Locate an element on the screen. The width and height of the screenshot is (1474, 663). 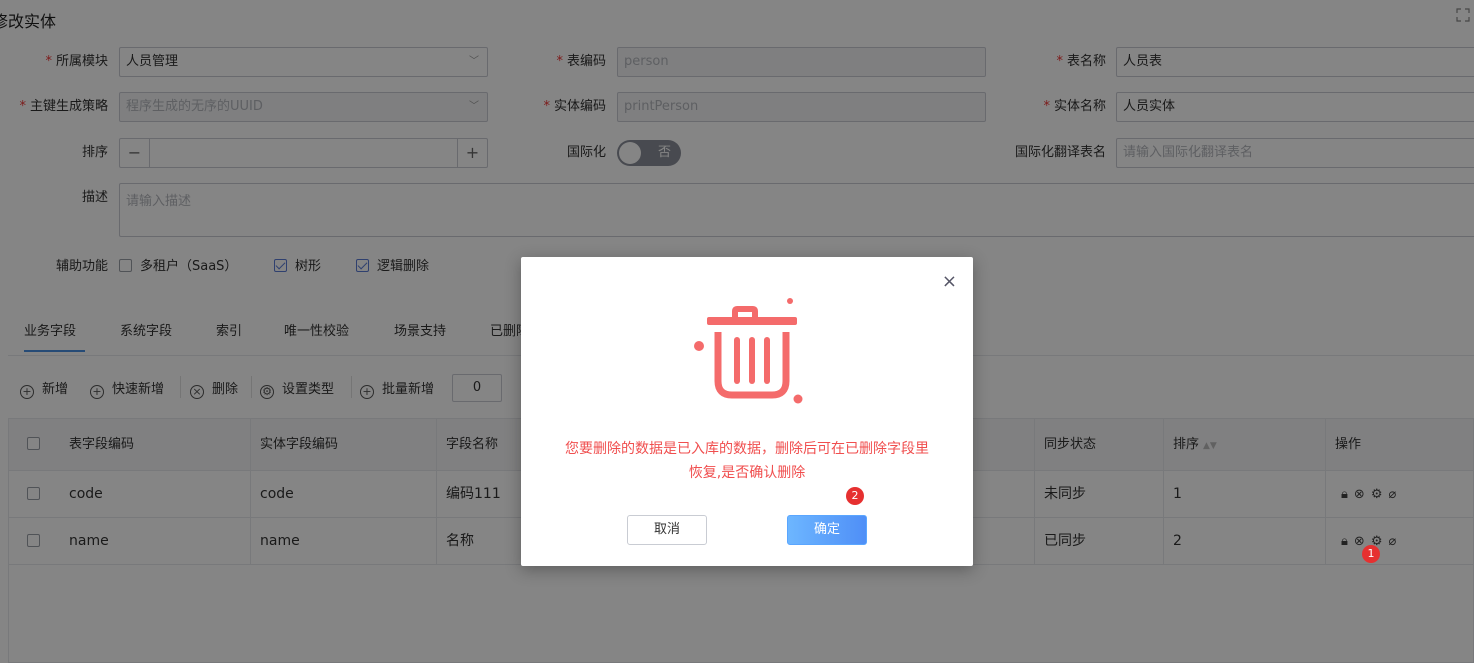
step-marker-2: 2 is located at coordinates (855, 496).